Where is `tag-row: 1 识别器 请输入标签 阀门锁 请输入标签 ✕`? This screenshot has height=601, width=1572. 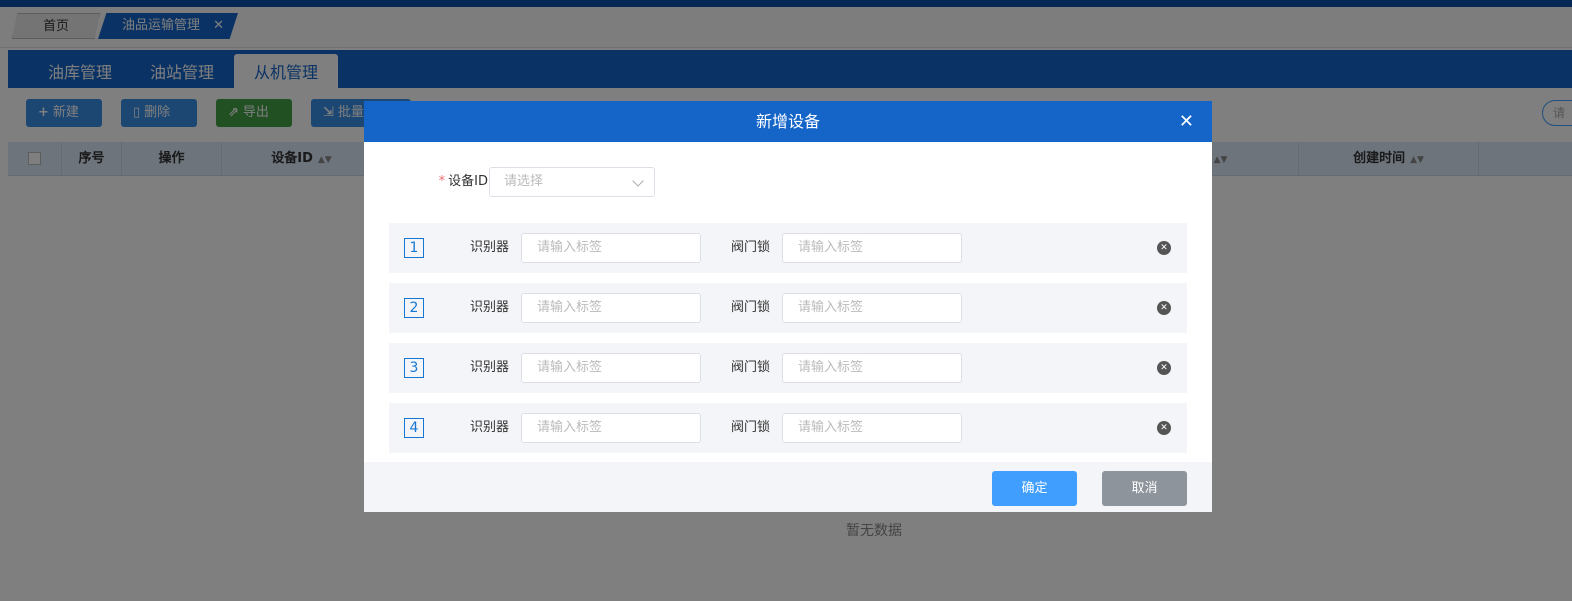
tag-row: 1 识别器 请输入标签 阀门锁 请输入标签 ✕ is located at coordinates (788, 248).